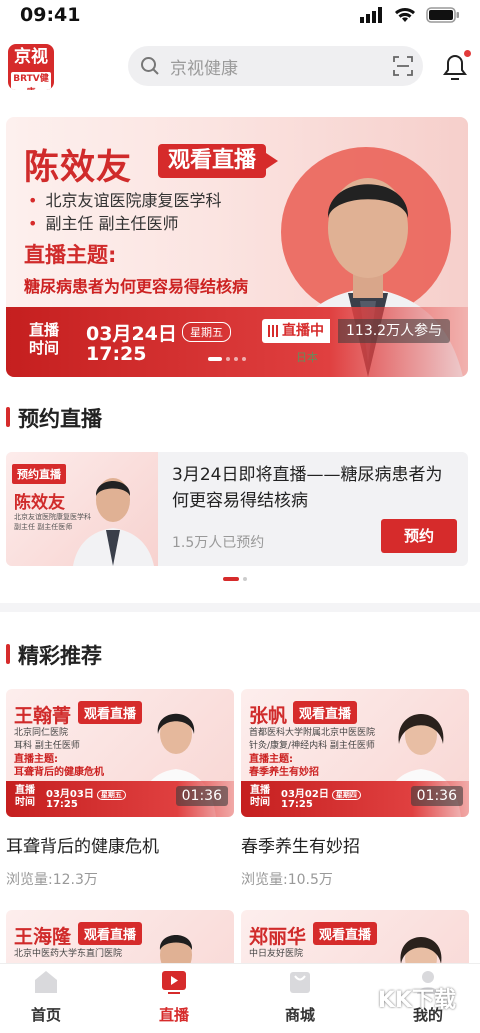 The image size is (480, 1033). What do you see at coordinates (113, 522) in the screenshot?
I see `doctor-photo` at bounding box center [113, 522].